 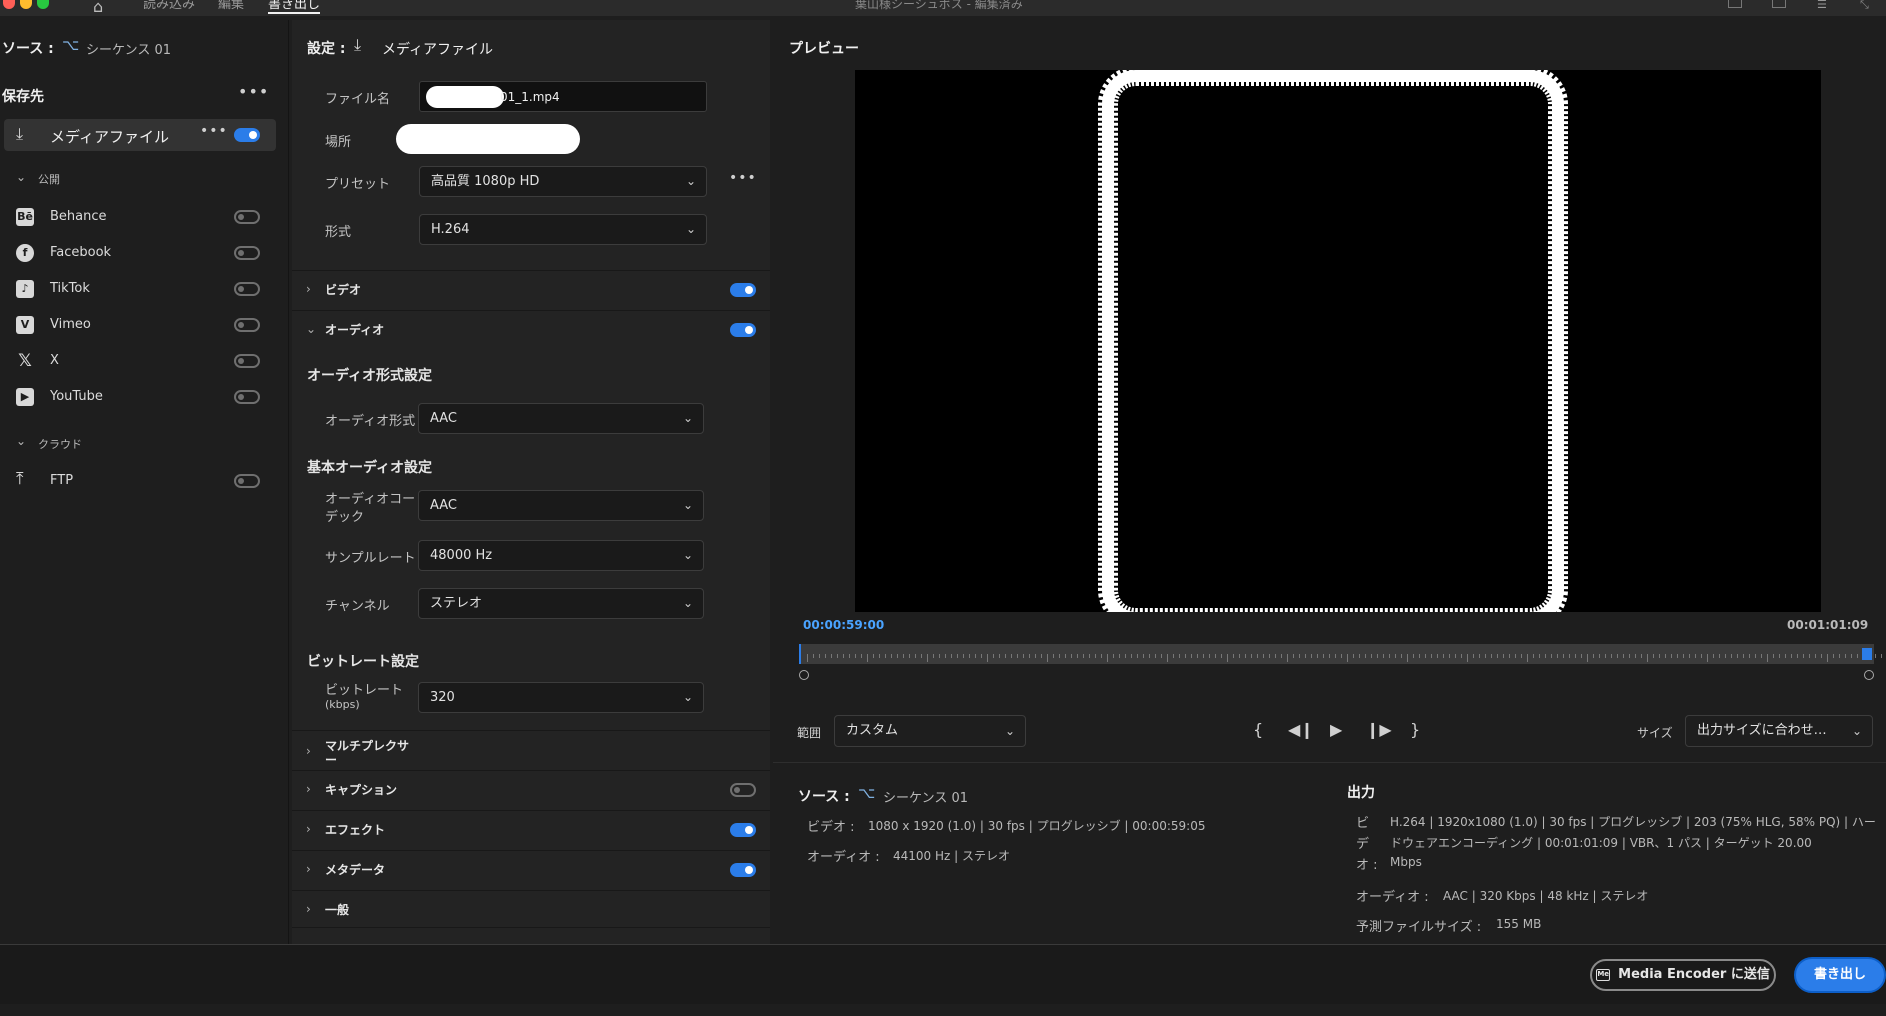 What do you see at coordinates (1379, 729) in the screenshot?
I see `step-forward-icon: ❙▶` at bounding box center [1379, 729].